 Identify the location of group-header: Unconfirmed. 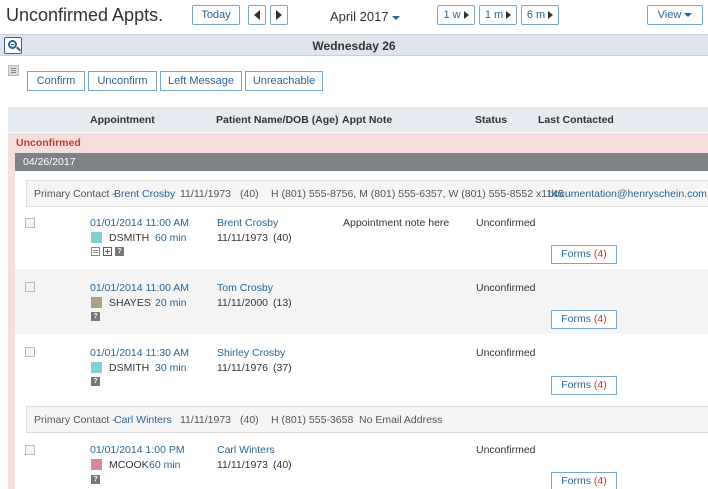
(358, 143).